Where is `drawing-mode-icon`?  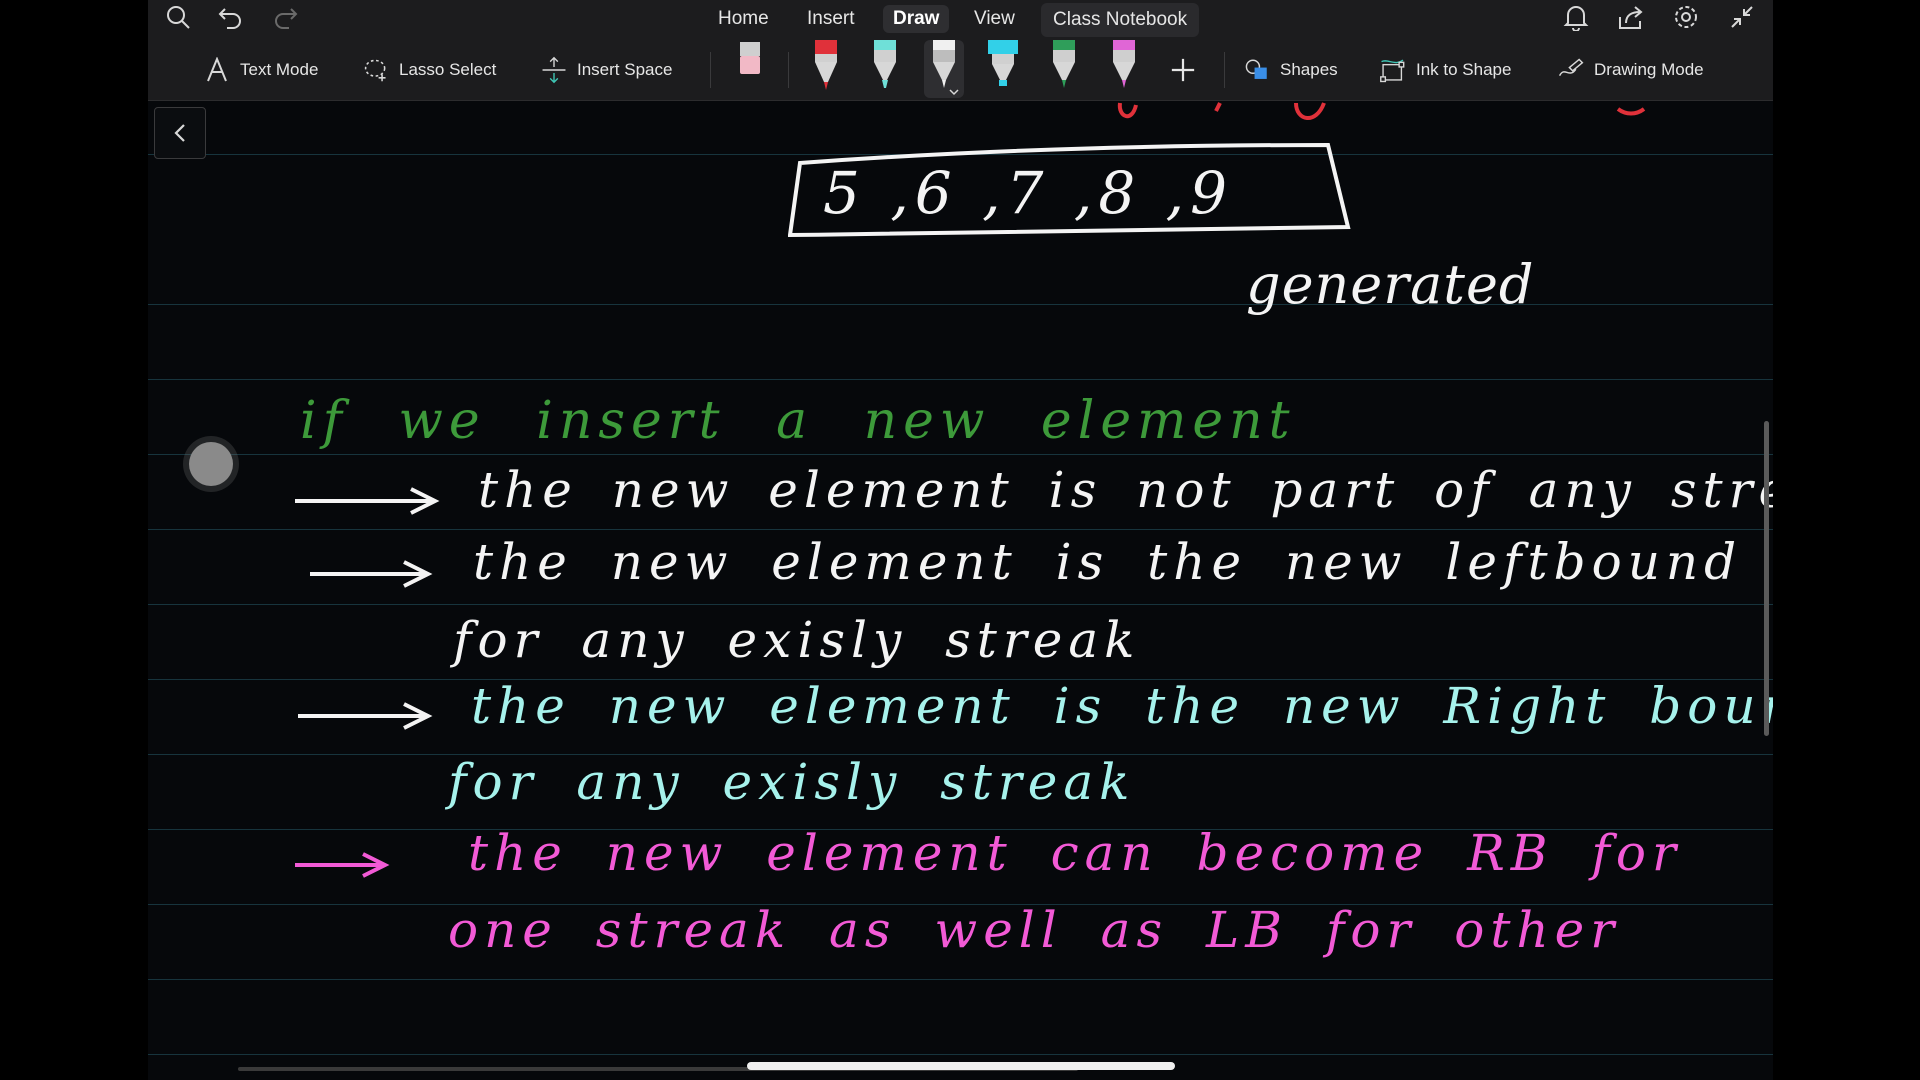 drawing-mode-icon is located at coordinates (1571, 70).